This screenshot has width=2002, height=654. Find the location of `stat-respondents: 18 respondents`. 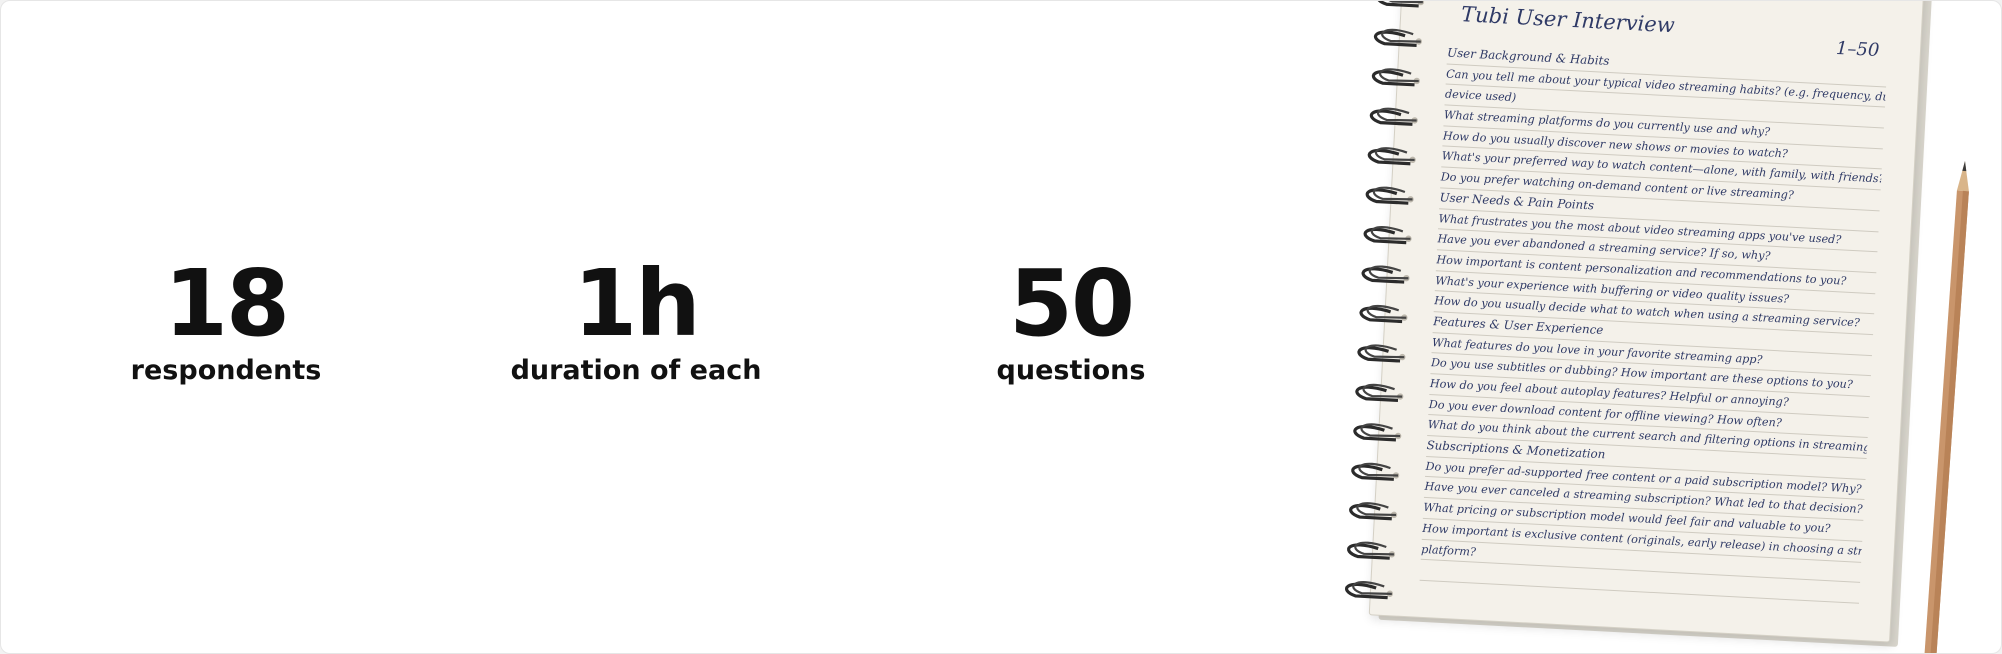

stat-respondents: 18 respondents is located at coordinates (226, 322).